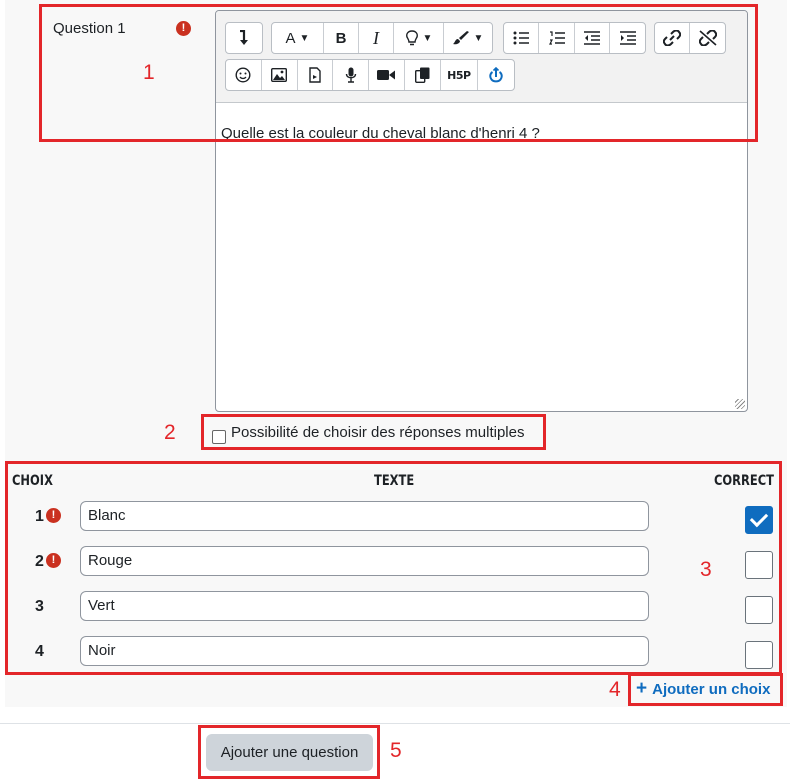 The image size is (790, 784). Describe the element at coordinates (149, 72) in the screenshot. I see `annotation-number: 1` at that location.